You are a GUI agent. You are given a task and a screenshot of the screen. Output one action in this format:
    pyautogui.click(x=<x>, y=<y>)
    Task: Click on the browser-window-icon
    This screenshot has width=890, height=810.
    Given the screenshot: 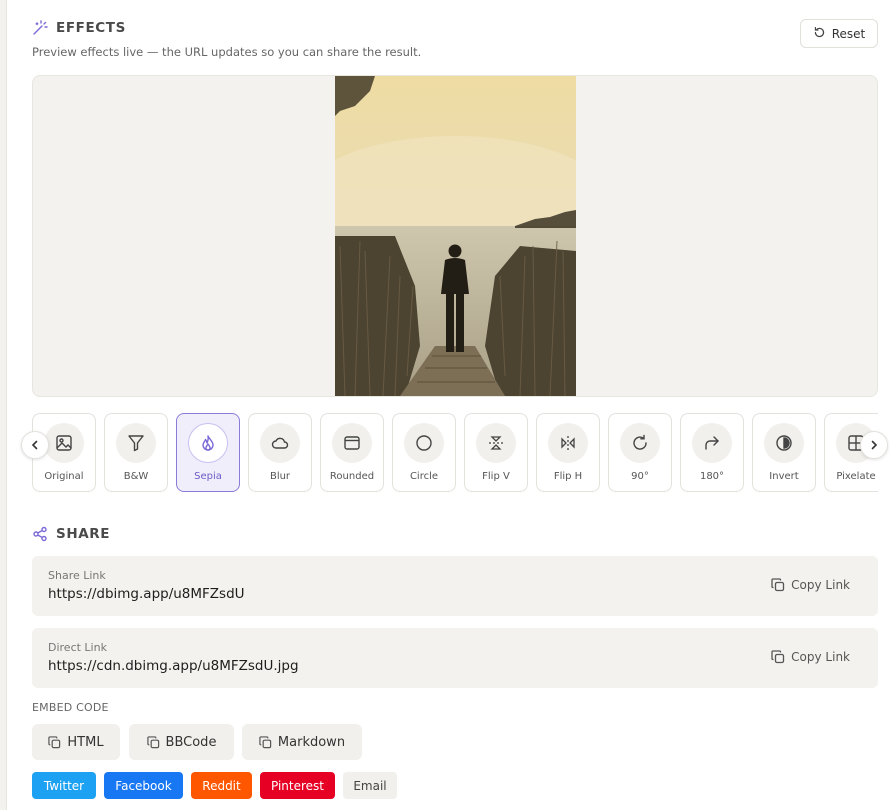 What is the action you would take?
    pyautogui.click(x=352, y=443)
    